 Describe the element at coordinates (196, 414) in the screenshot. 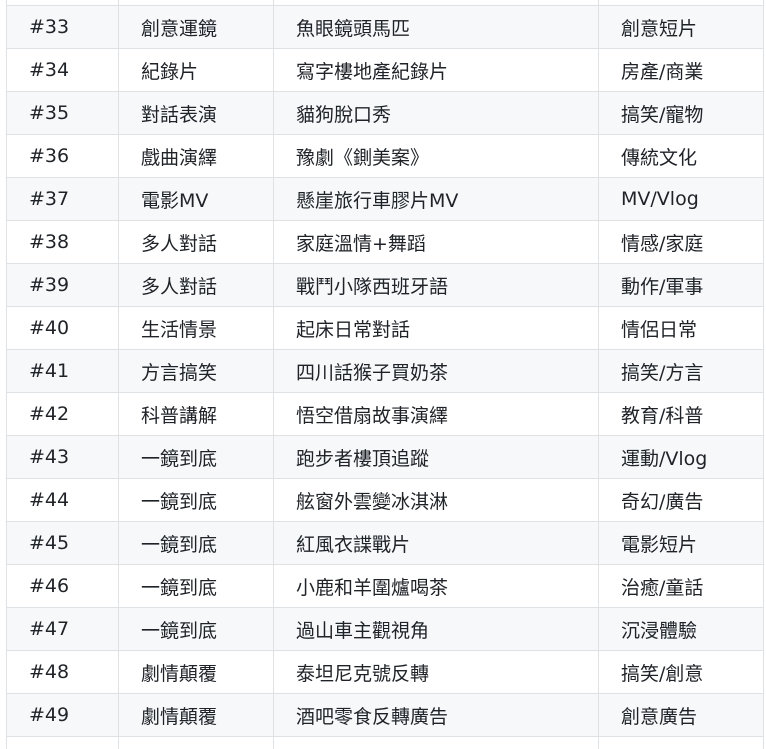

I see `type-cell: 科普講解` at that location.